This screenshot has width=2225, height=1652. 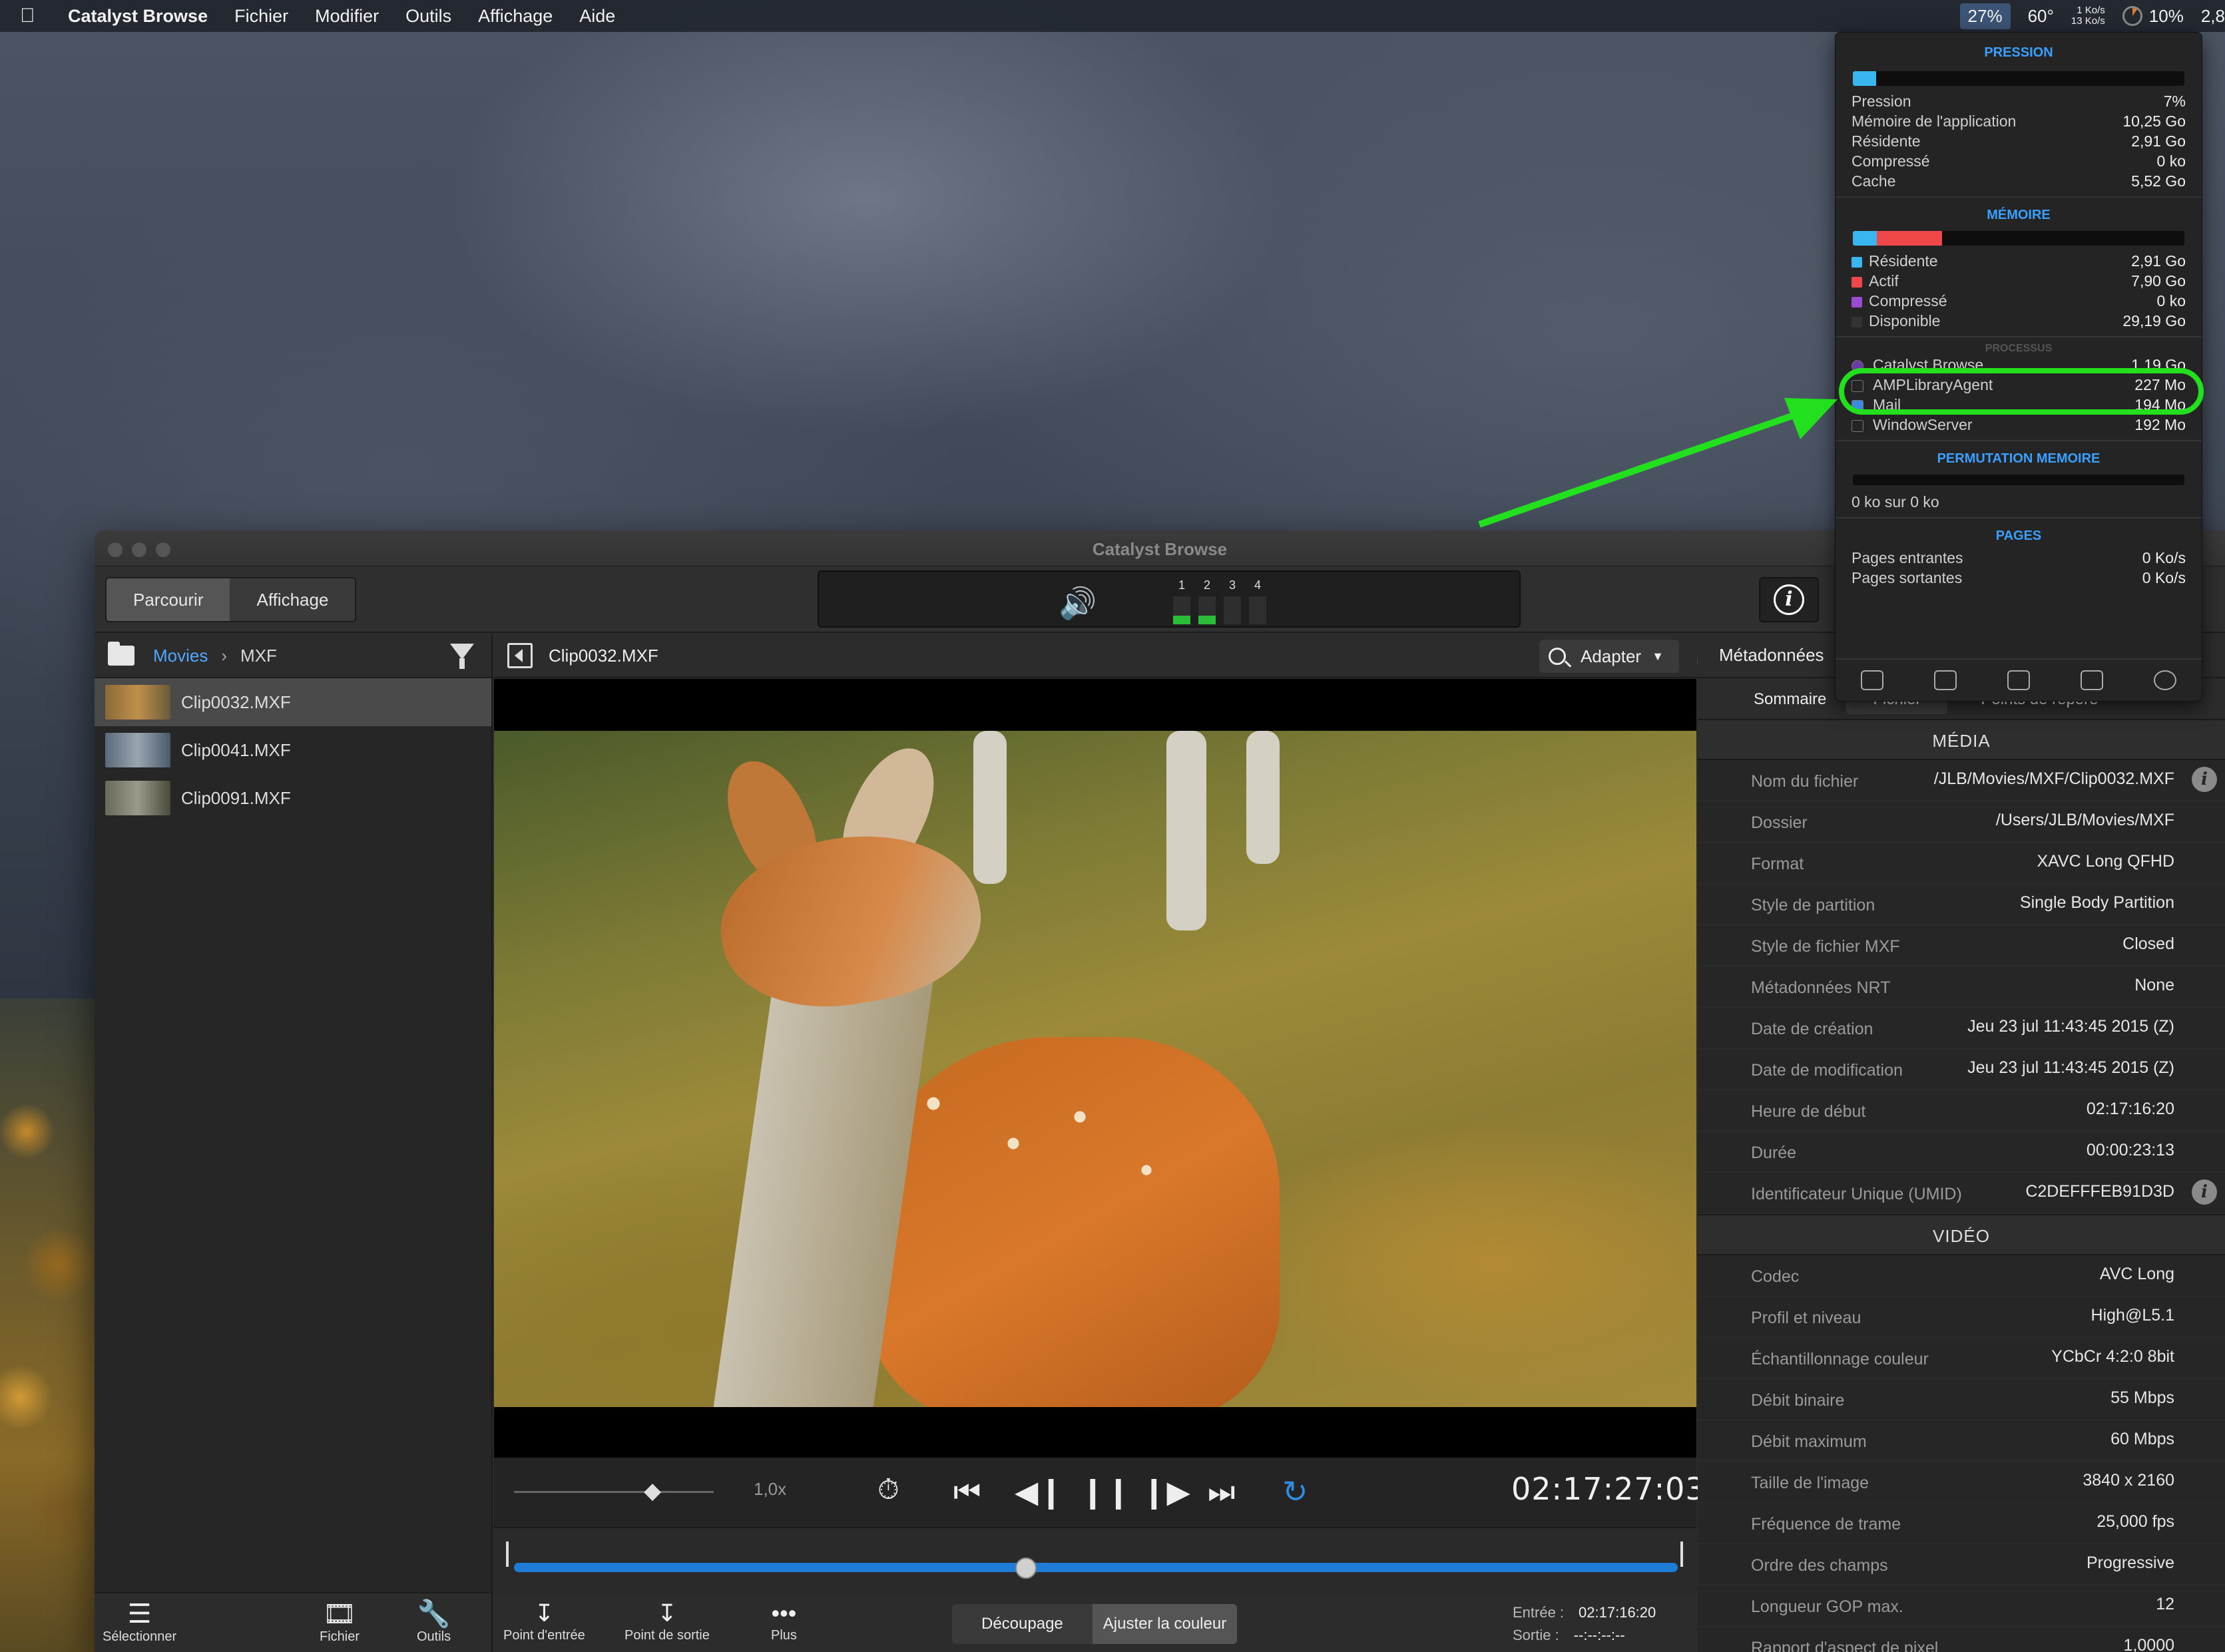 I want to click on menu-aide: Aide, so click(x=597, y=16).